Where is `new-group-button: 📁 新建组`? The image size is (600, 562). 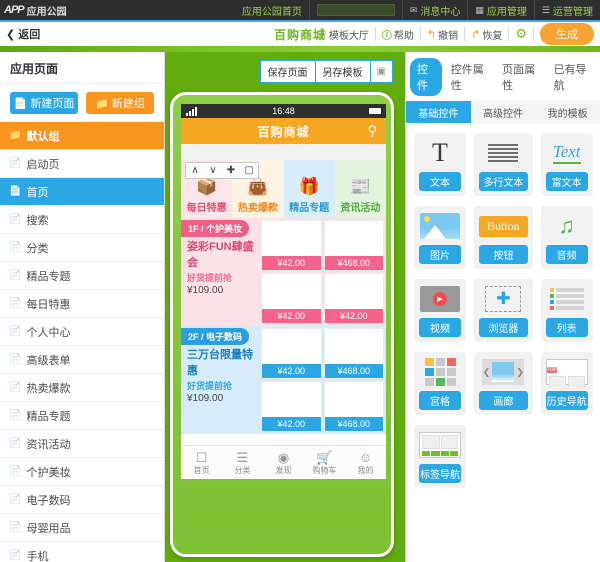
new-group-button: 📁 新建组 is located at coordinates (120, 103).